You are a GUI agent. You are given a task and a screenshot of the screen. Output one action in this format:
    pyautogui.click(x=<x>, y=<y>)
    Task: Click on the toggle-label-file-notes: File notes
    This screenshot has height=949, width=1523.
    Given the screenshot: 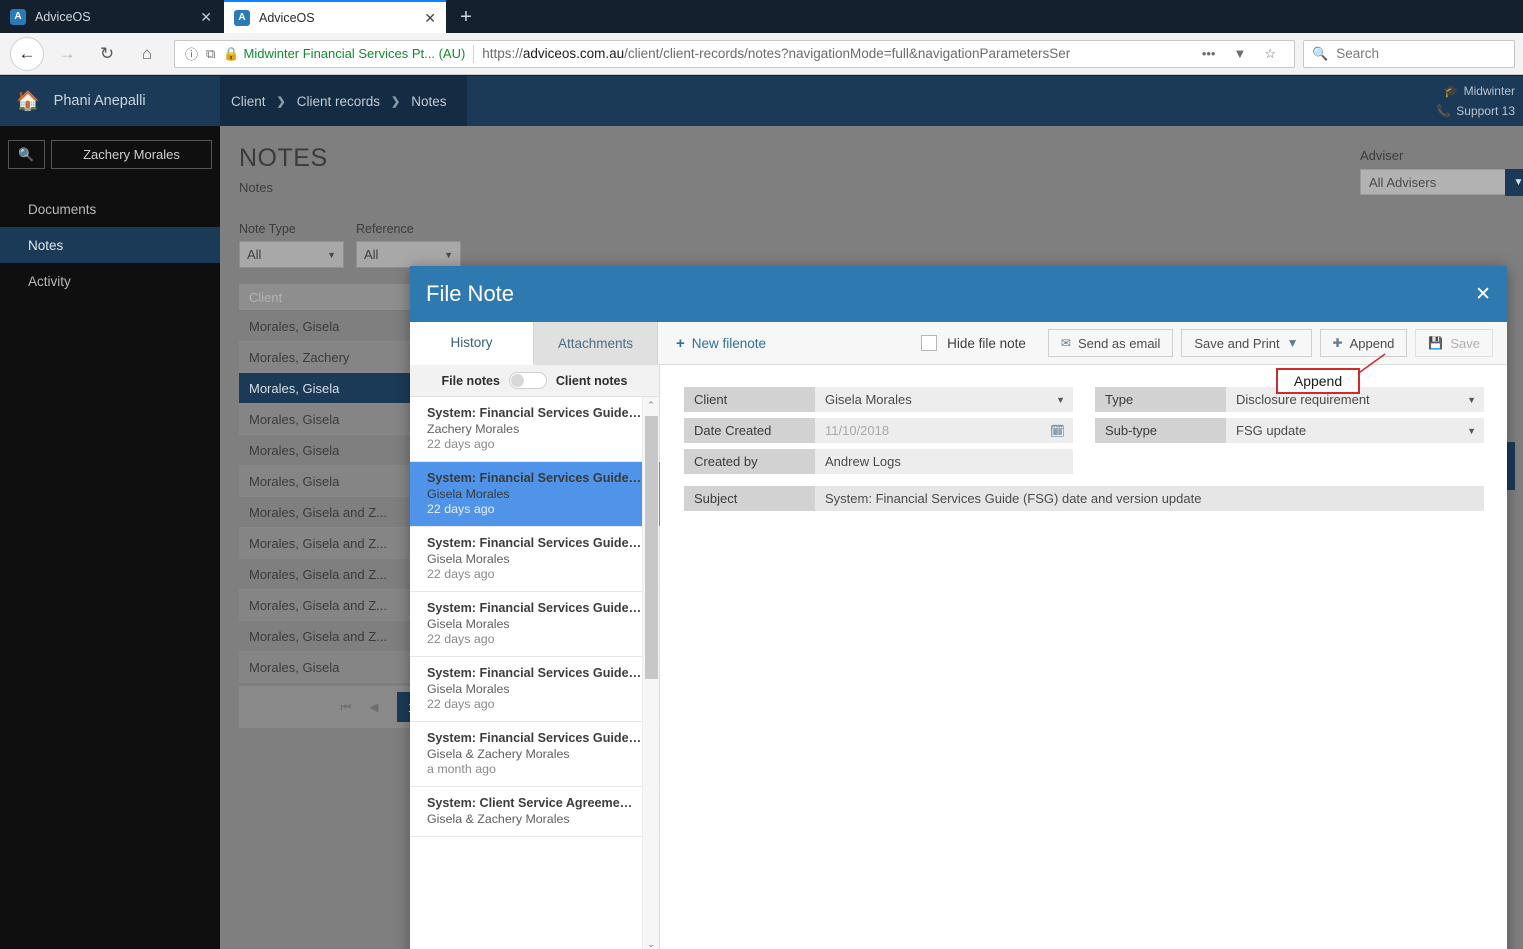 What is the action you would take?
    pyautogui.click(x=470, y=380)
    